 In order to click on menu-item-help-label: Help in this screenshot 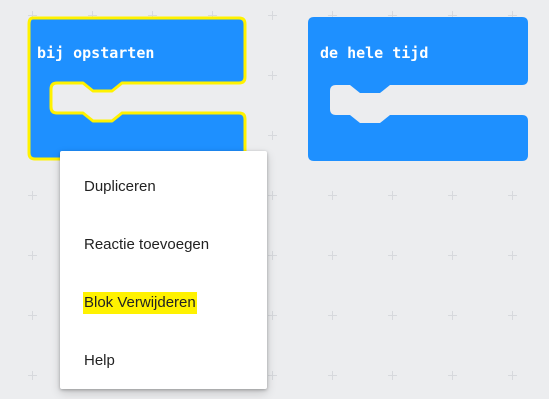, I will do `click(99, 360)`.